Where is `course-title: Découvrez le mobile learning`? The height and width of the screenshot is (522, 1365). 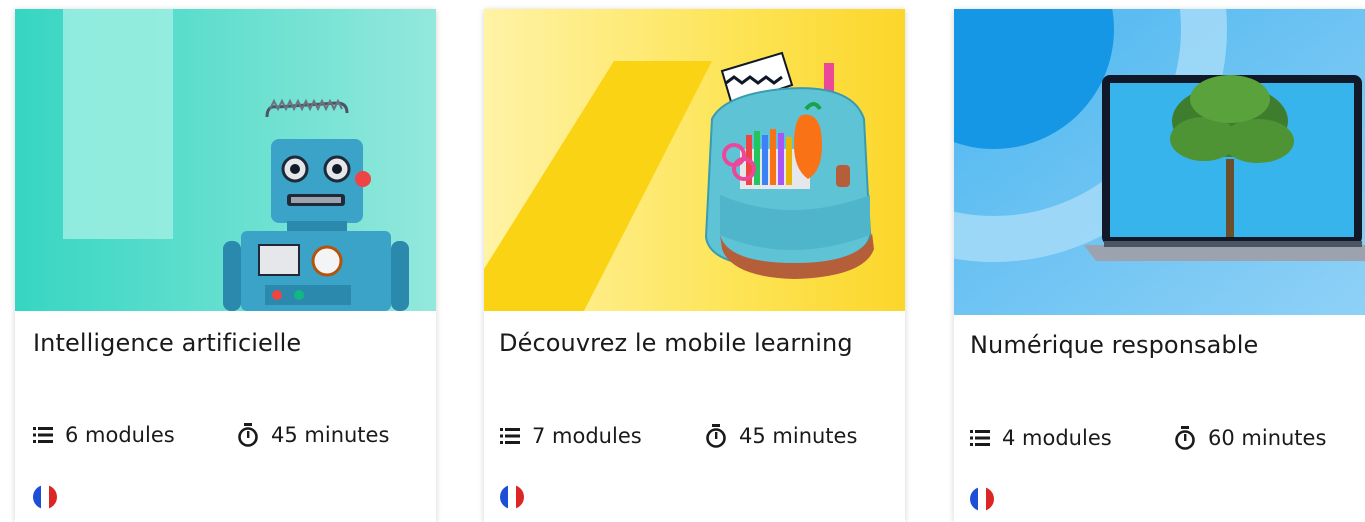 course-title: Découvrez le mobile learning is located at coordinates (676, 343).